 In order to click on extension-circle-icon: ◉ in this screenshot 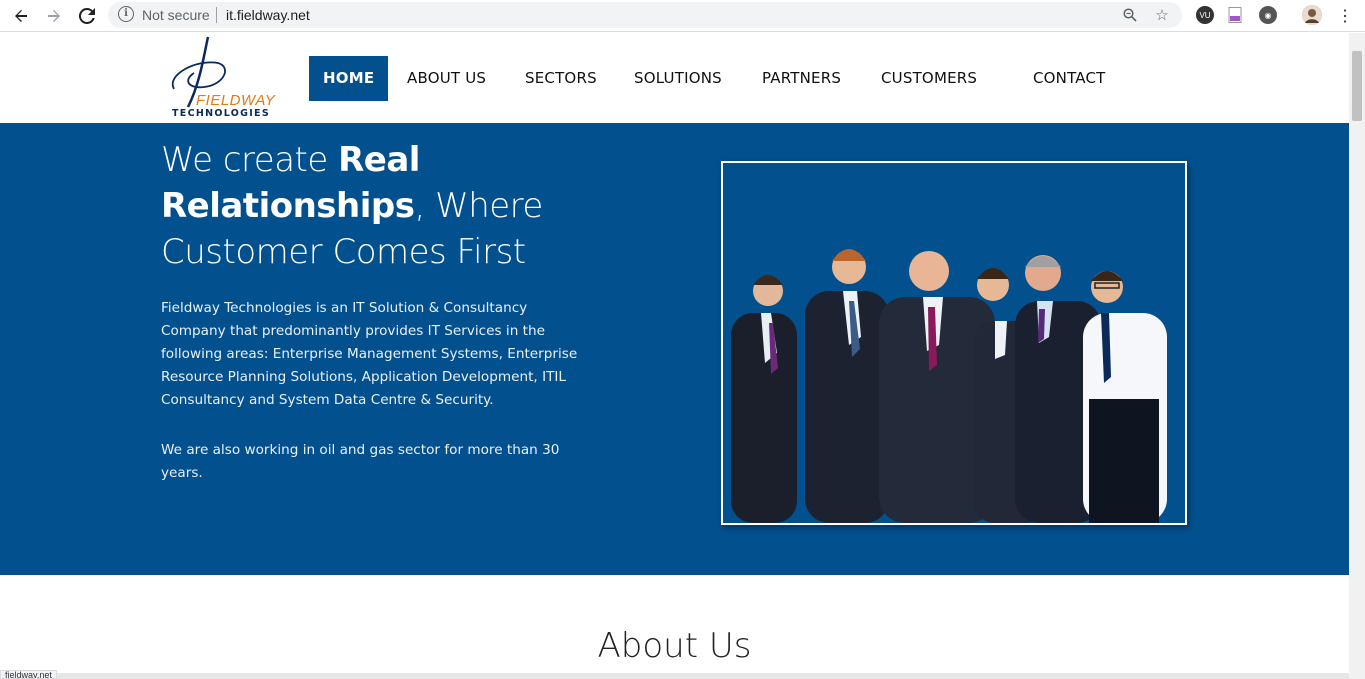, I will do `click(1268, 15)`.